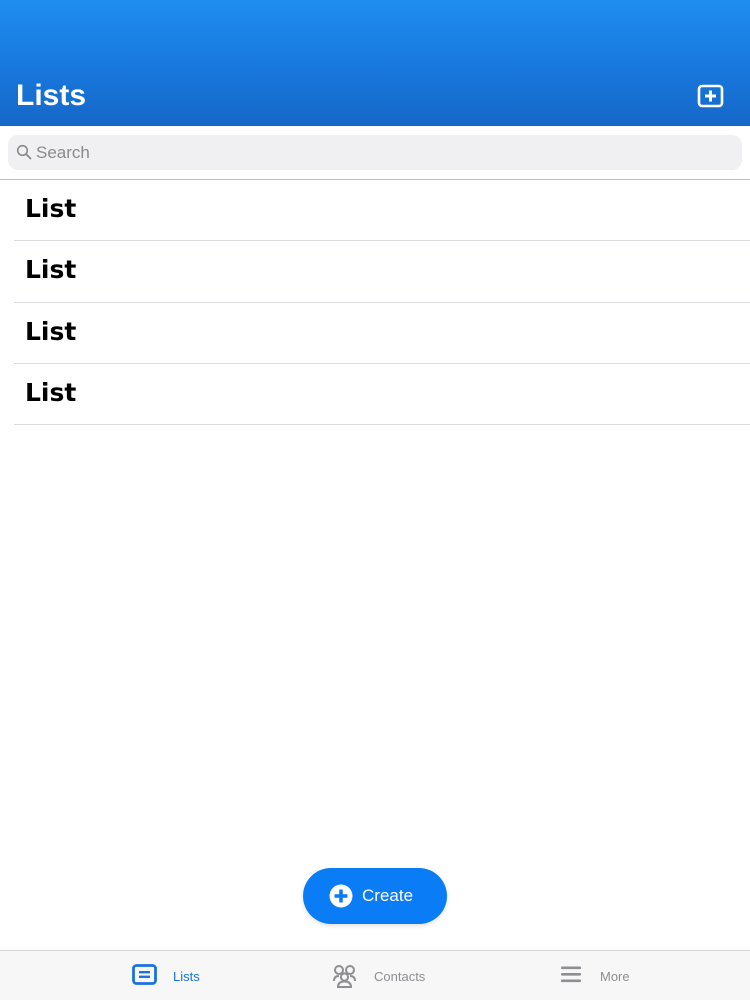 The height and width of the screenshot is (1000, 750). I want to click on tab-lists: Lists, so click(171, 975).